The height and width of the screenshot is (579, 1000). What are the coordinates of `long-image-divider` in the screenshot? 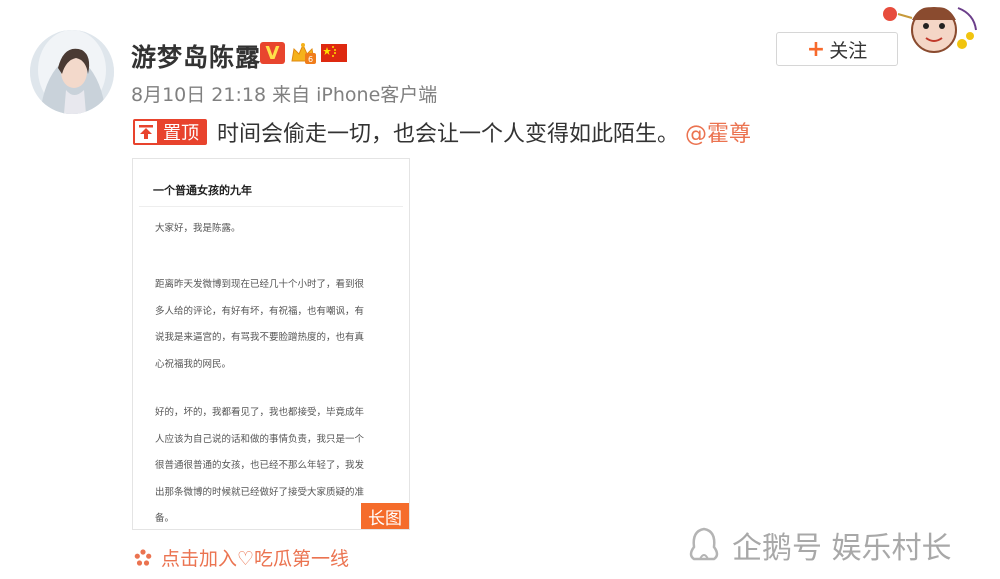 It's located at (271, 206).